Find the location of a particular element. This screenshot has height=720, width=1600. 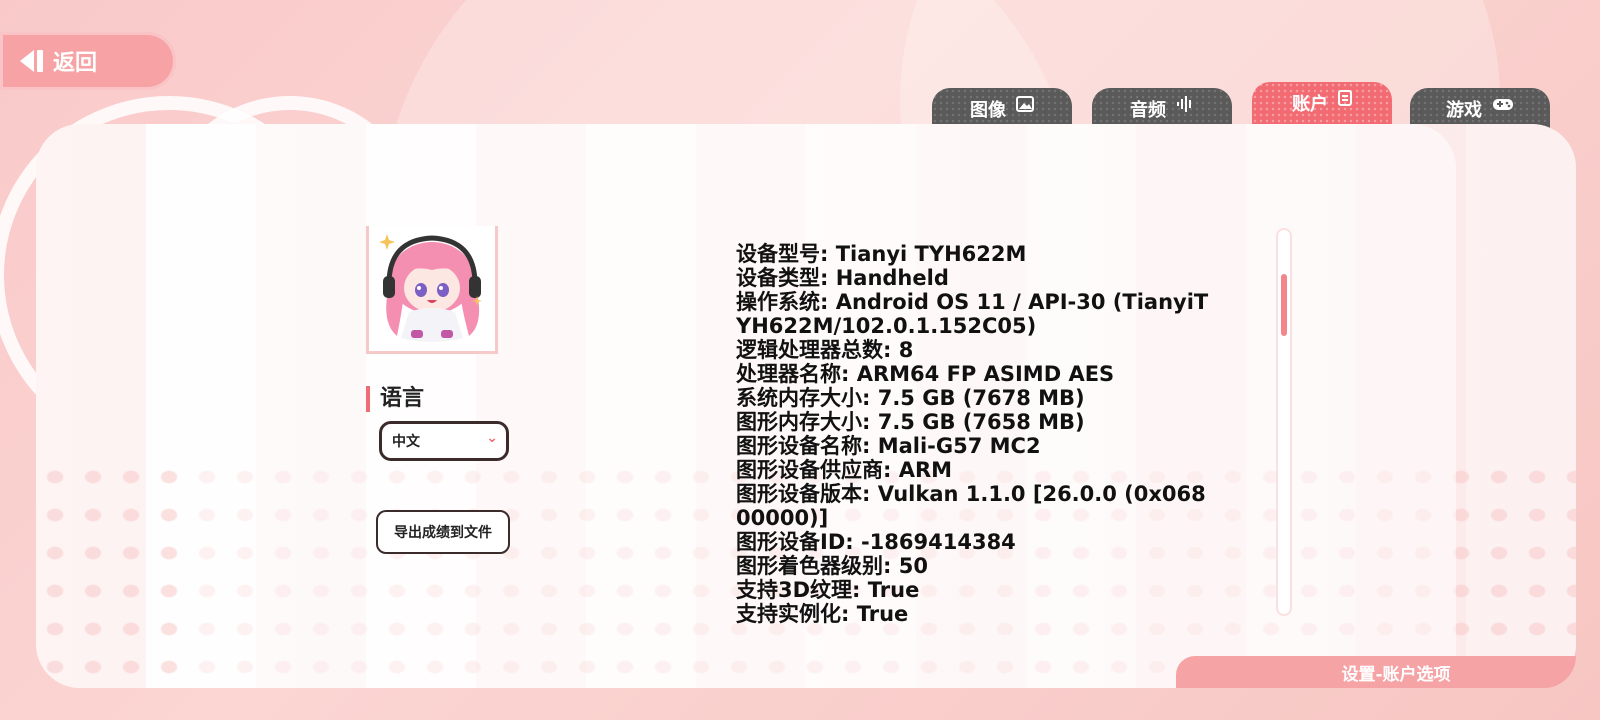

language-select: 中文 ⌄ is located at coordinates (444, 441).